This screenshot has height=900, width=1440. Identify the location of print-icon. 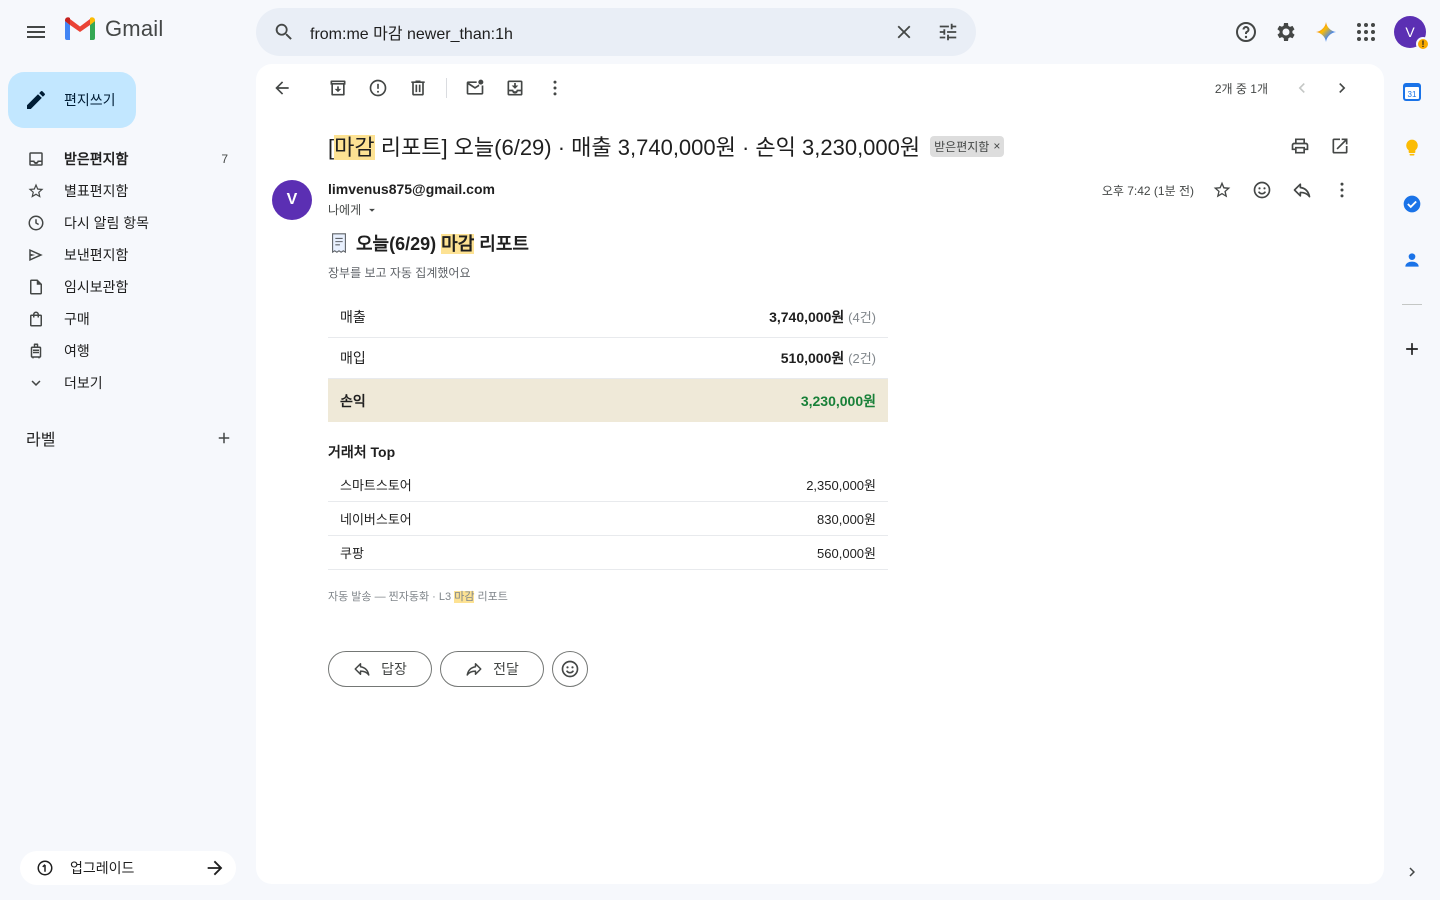
(1300, 146).